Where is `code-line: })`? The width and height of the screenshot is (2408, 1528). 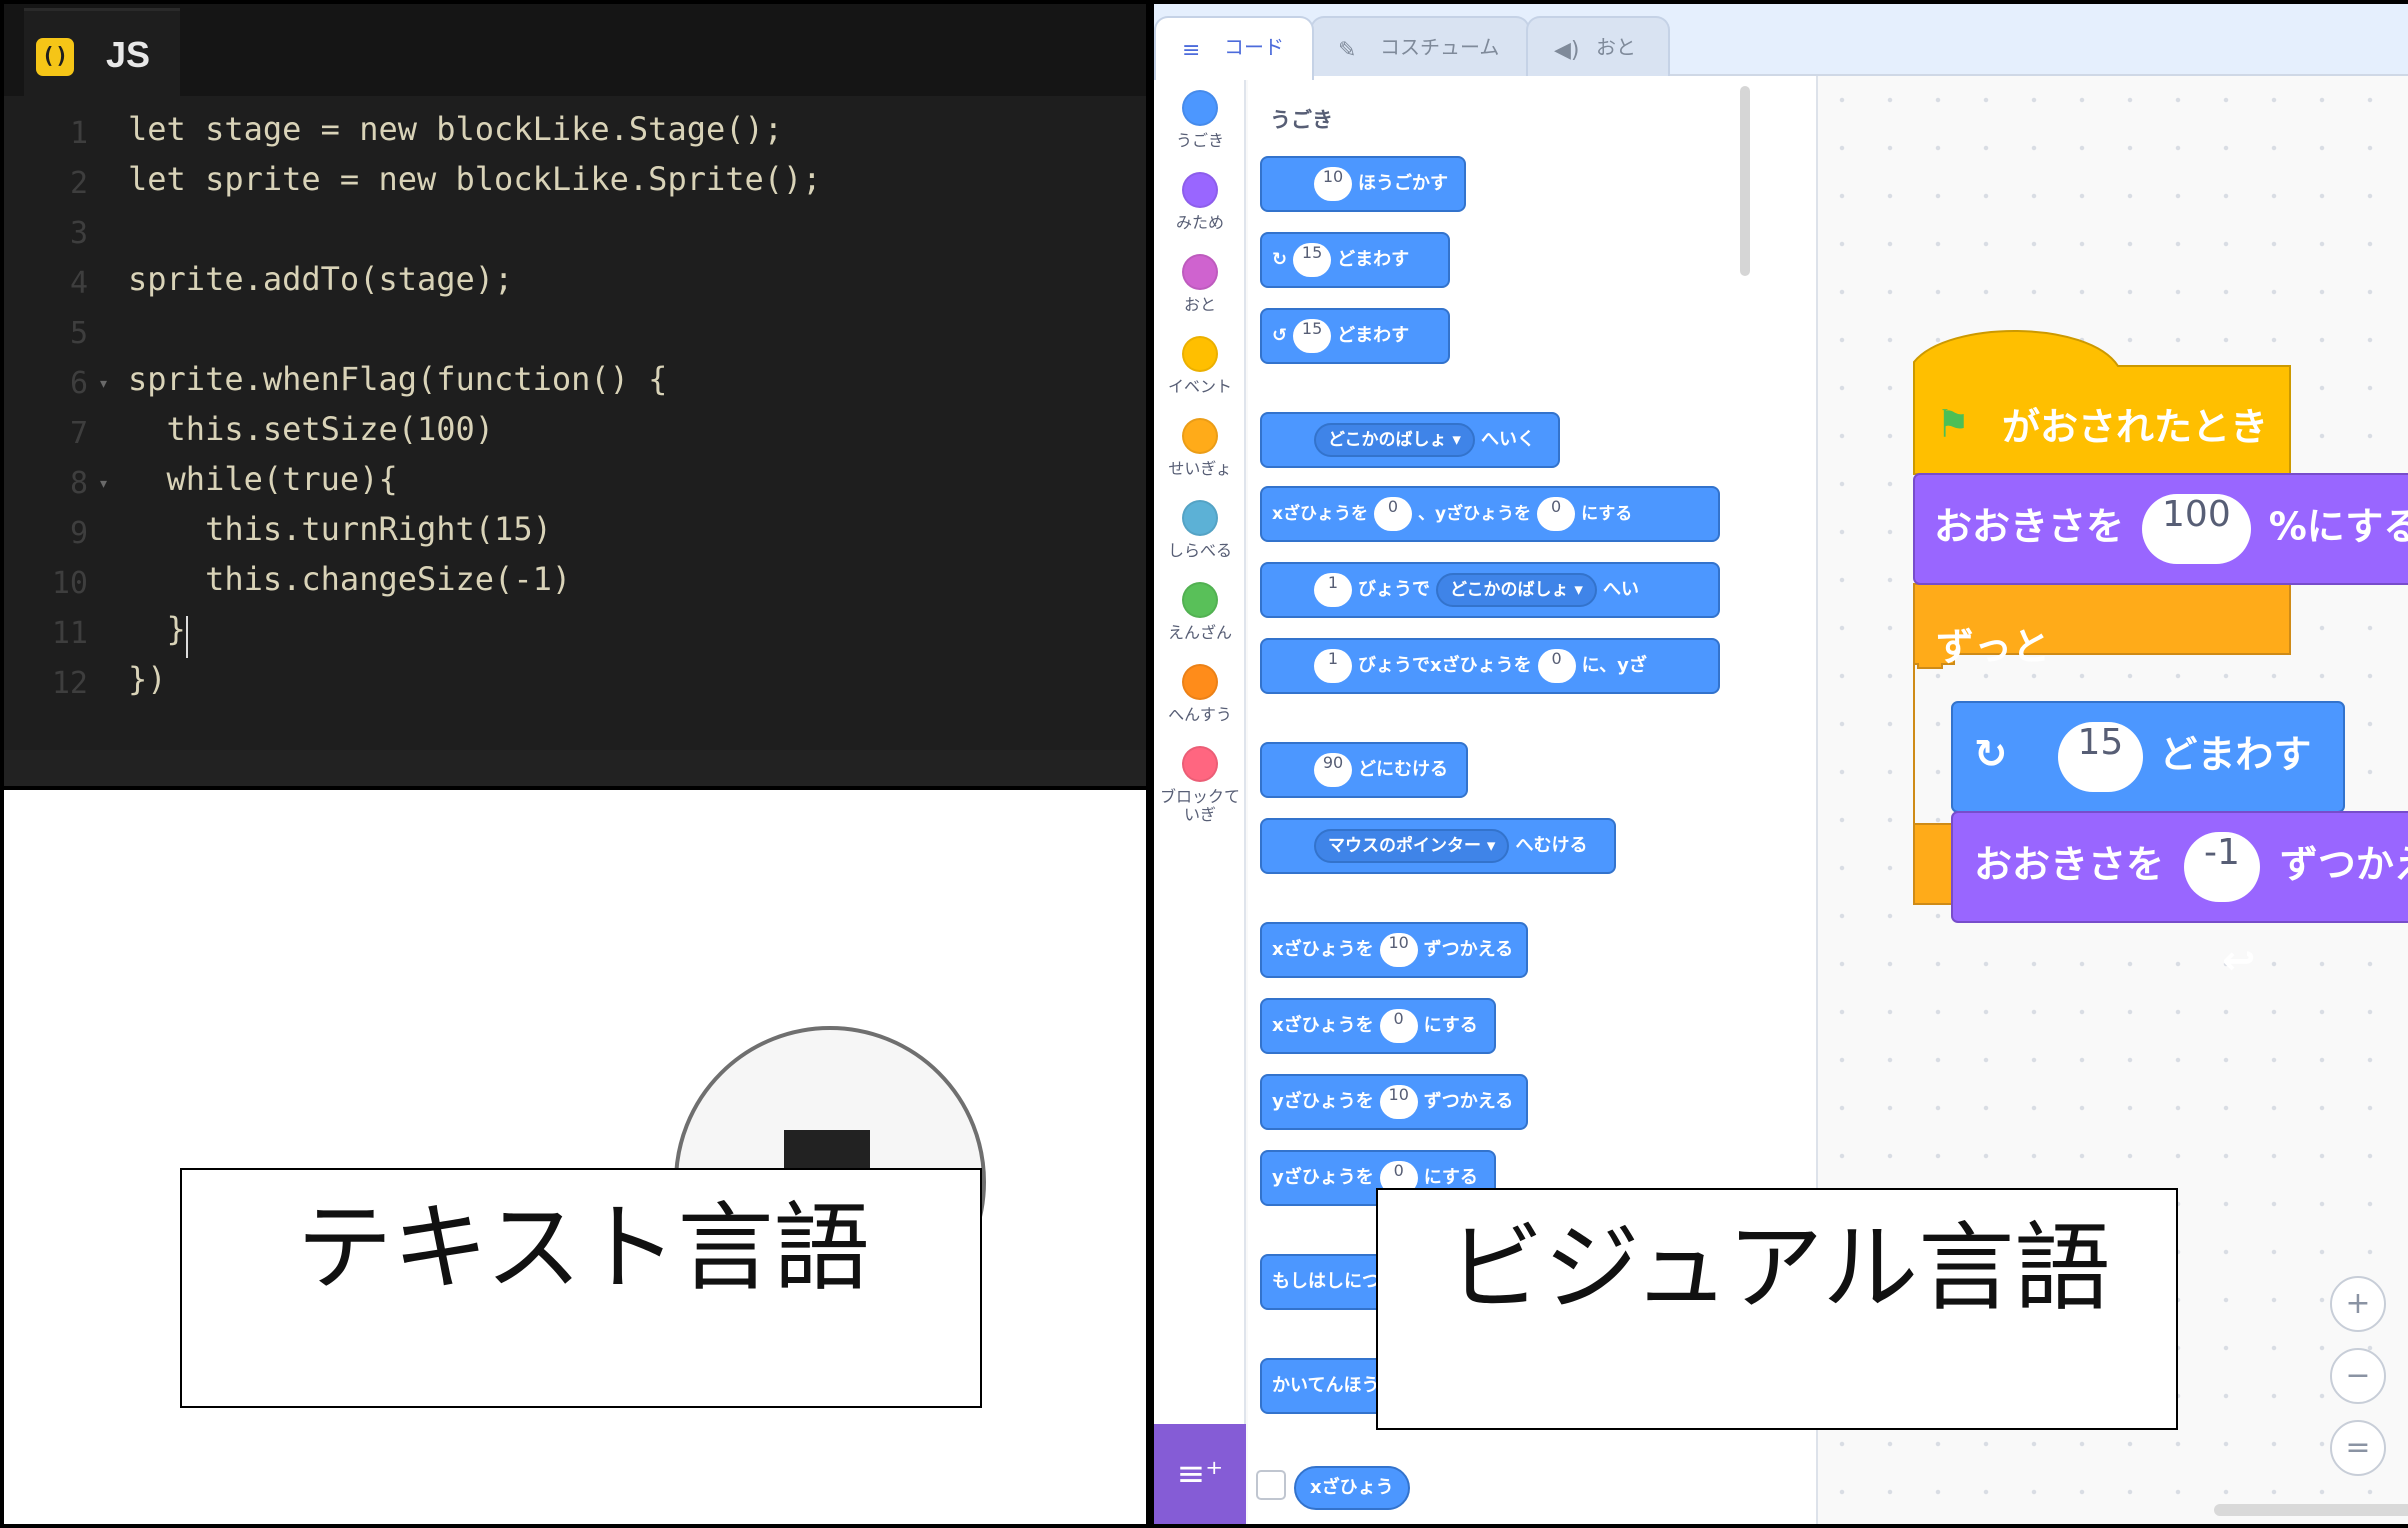 code-line: }) is located at coordinates (147, 679).